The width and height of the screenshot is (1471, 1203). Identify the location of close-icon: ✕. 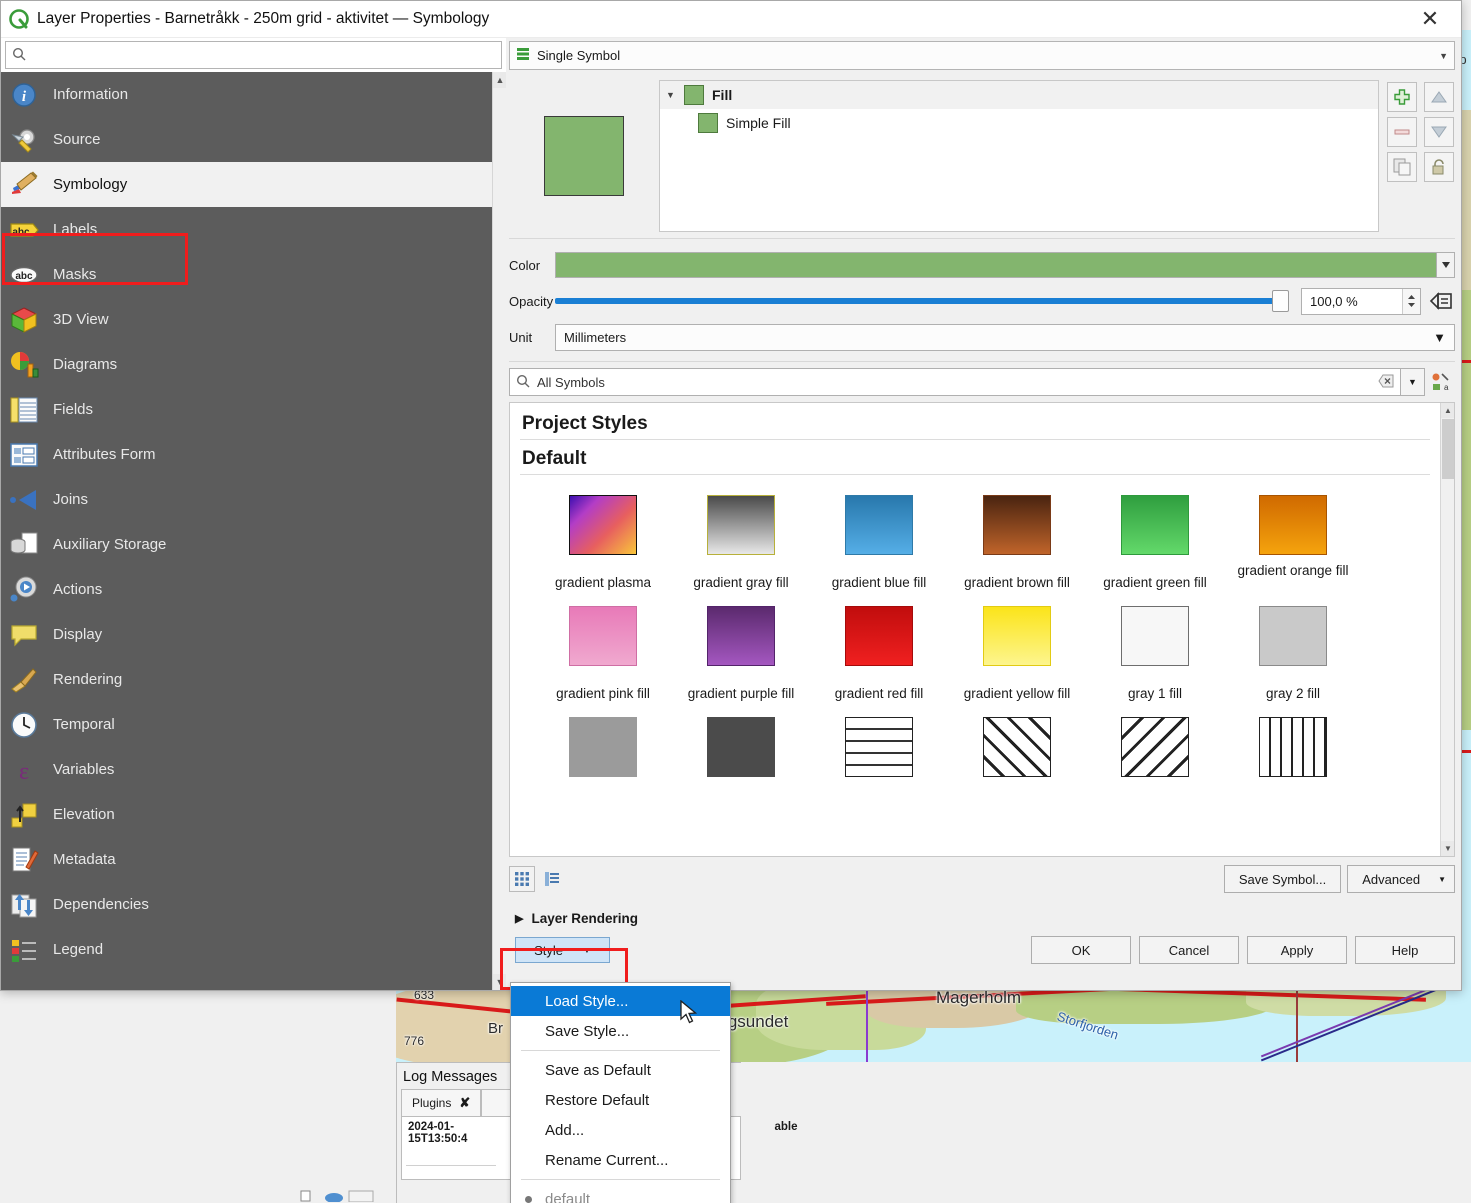
(1430, 19).